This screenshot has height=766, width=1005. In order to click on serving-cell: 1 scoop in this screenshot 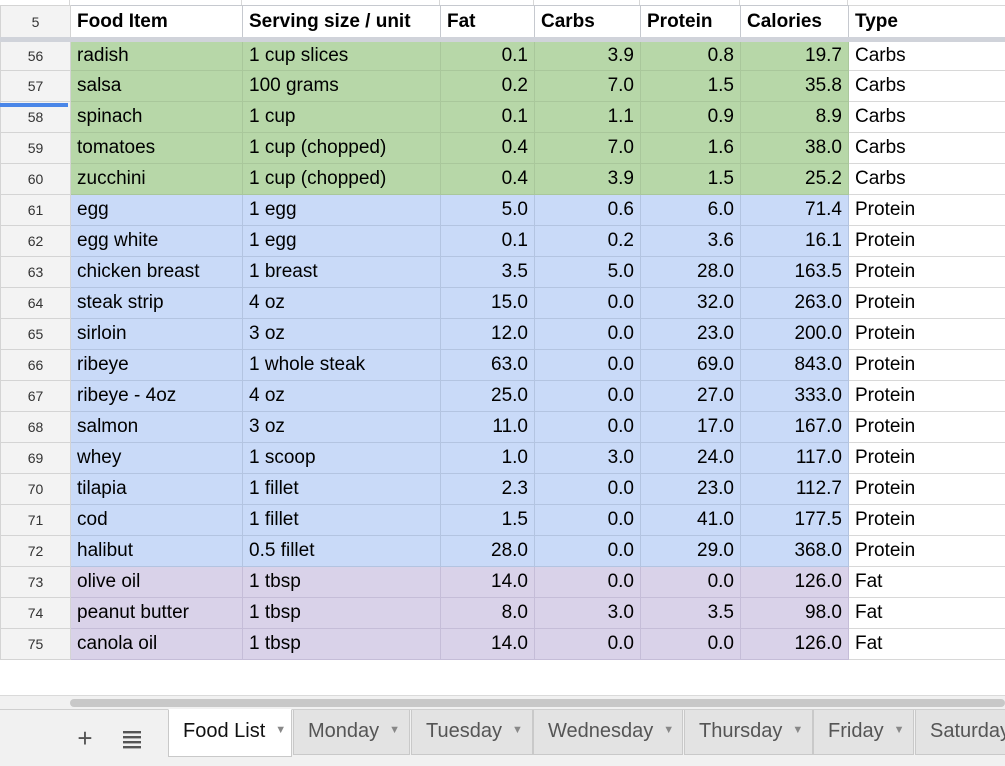, I will do `click(342, 458)`.